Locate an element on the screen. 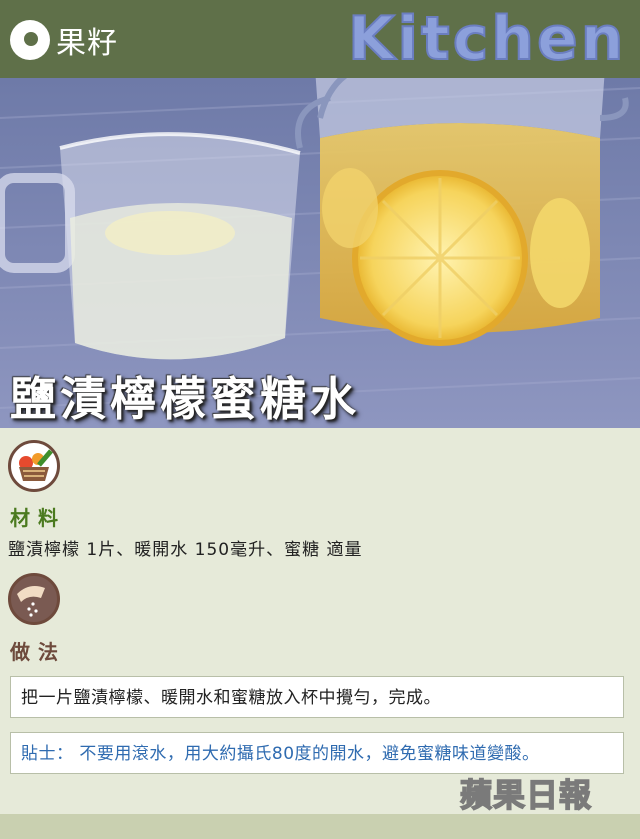 The width and height of the screenshot is (640, 839). brand-logo: 果籽 is located at coordinates (64, 40).